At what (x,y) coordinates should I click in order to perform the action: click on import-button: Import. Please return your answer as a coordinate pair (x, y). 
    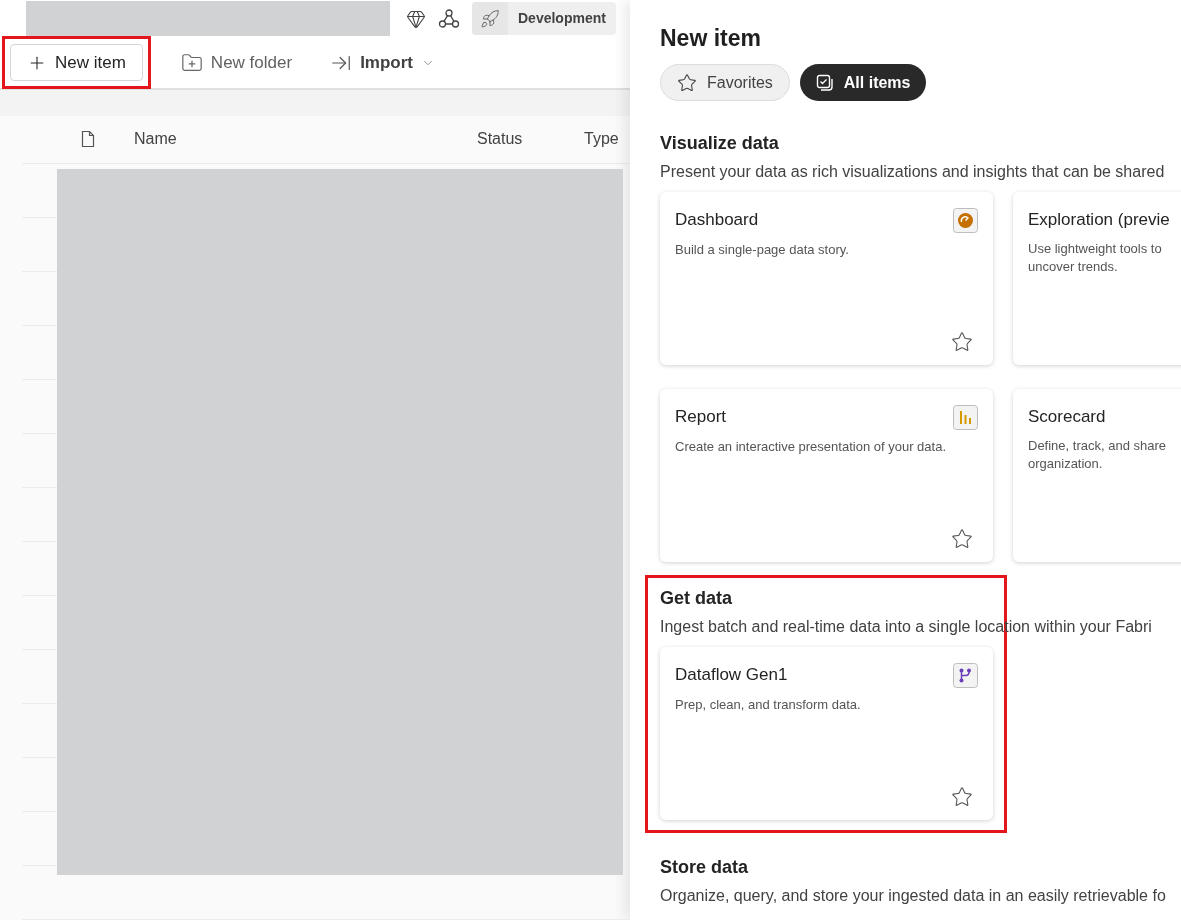
    Looking at the image, I should click on (382, 63).